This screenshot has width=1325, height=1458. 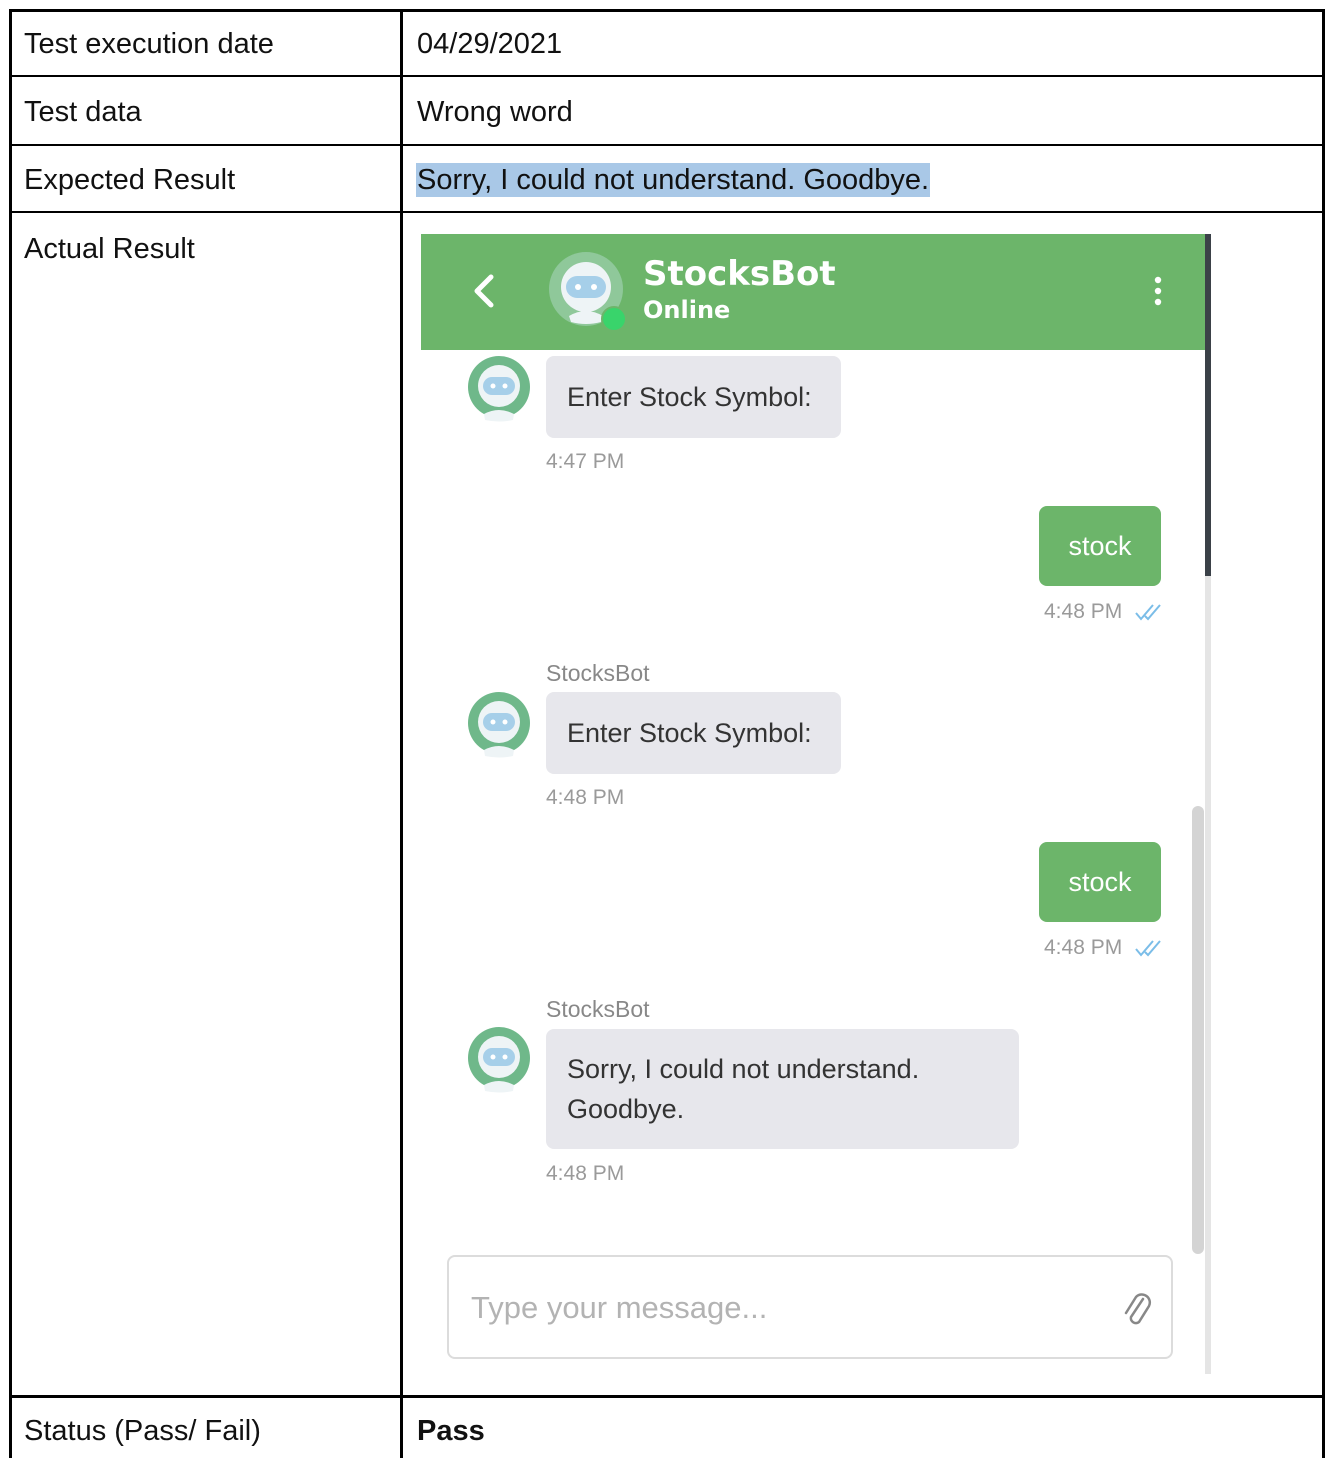 I want to click on label-test-data: Test data, so click(x=83, y=112).